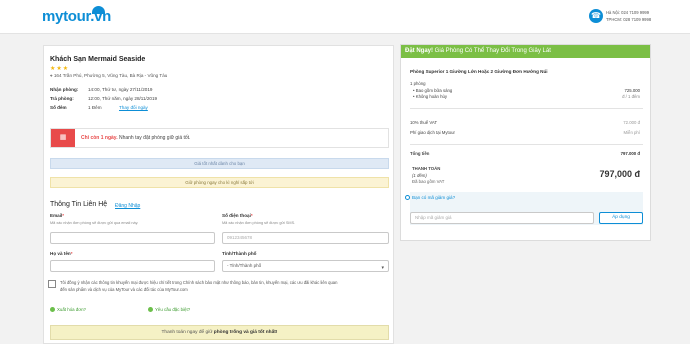  What do you see at coordinates (60, 69) in the screenshot?
I see `hotel-stars: ★★★` at bounding box center [60, 69].